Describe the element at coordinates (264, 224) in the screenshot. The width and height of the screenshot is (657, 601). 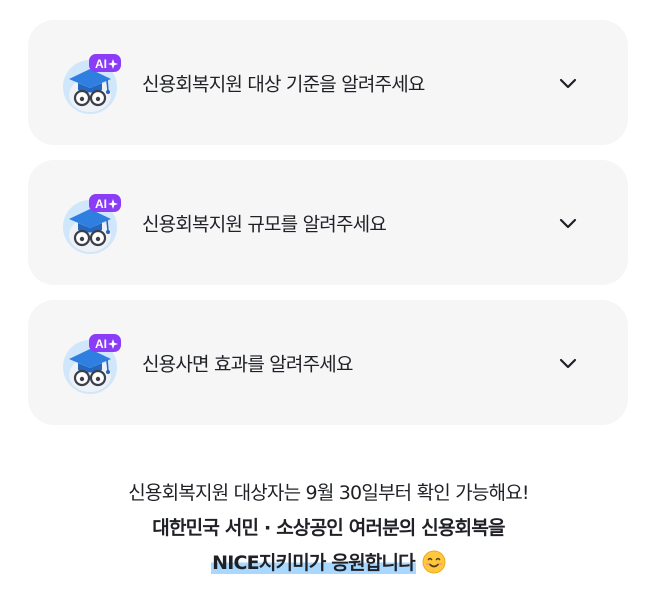
I see `faq-question: 신용회복지원 규모를 알려주세요` at that location.